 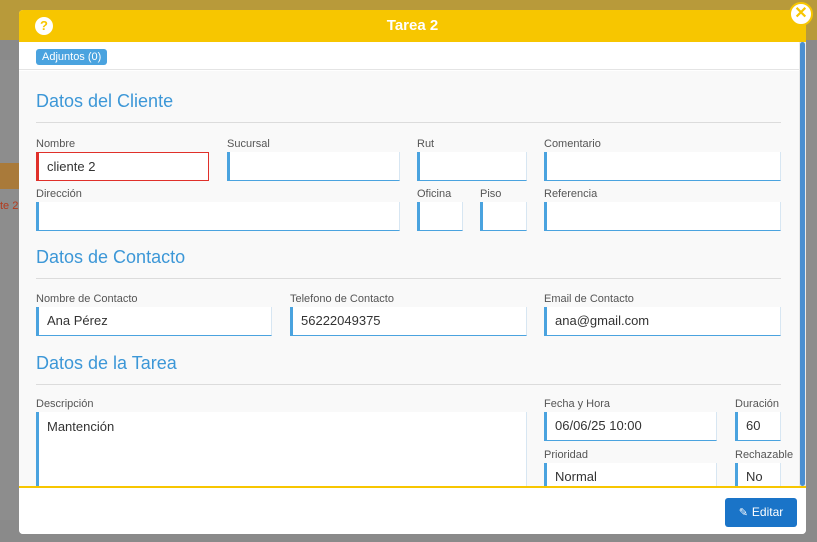 I want to click on scroll-thumb, so click(x=802, y=264).